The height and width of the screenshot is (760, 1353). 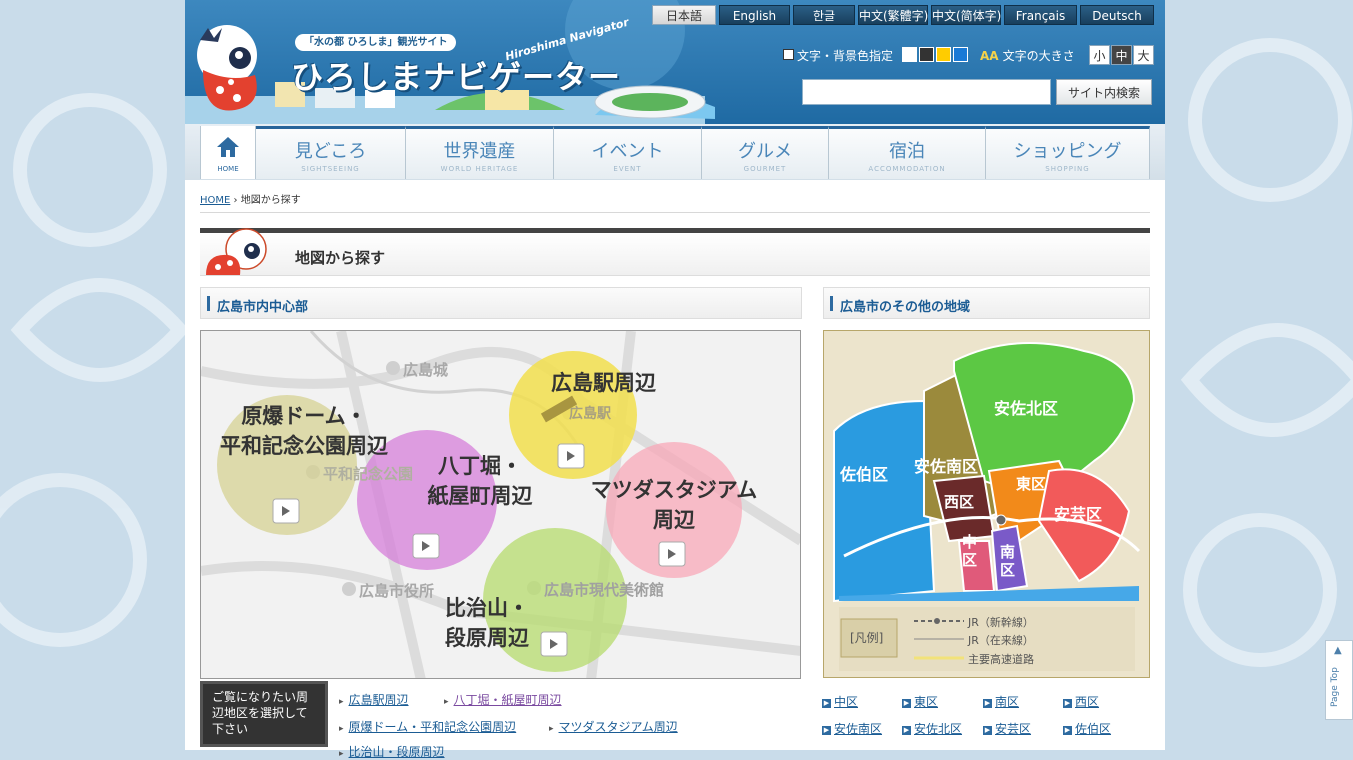 I want to click on ward-label-aki: 安芸区, so click(x=1078, y=513).